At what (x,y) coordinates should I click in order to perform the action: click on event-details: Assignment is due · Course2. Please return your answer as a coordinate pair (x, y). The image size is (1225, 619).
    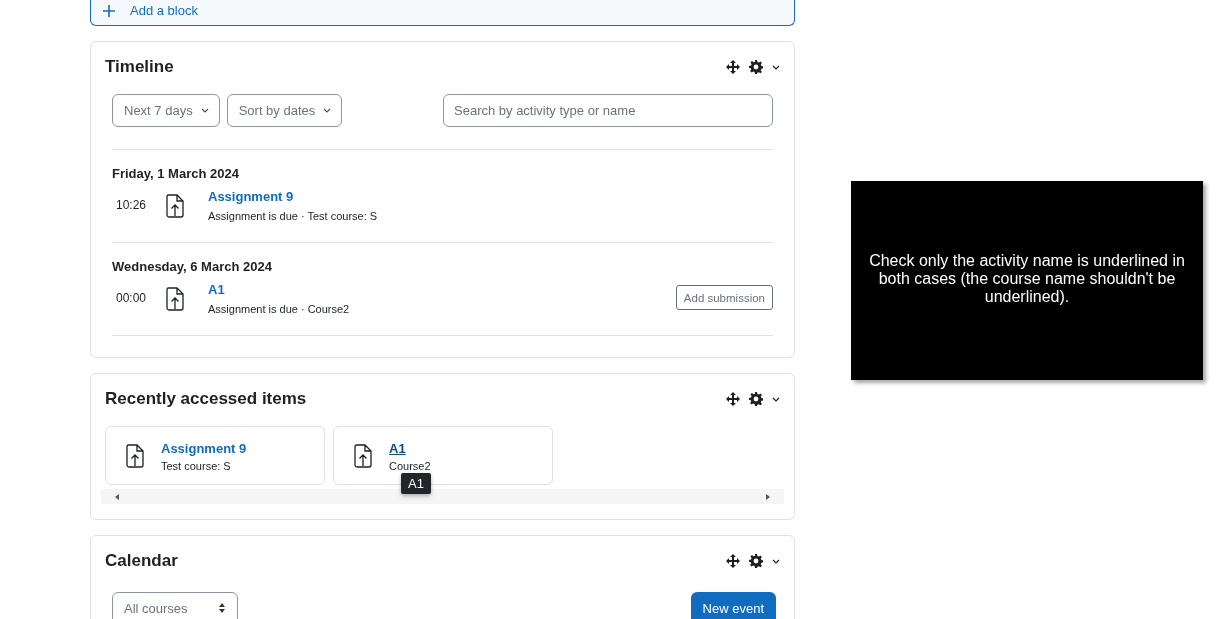
    Looking at the image, I should click on (279, 309).